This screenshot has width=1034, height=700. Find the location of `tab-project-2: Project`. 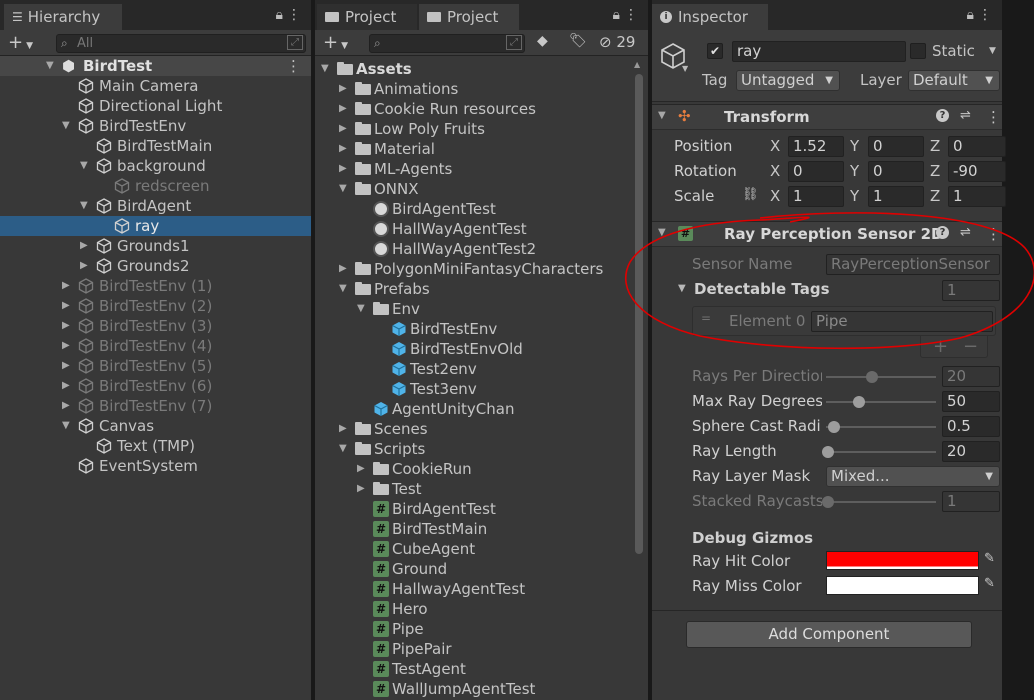

tab-project-2: Project is located at coordinates (469, 17).